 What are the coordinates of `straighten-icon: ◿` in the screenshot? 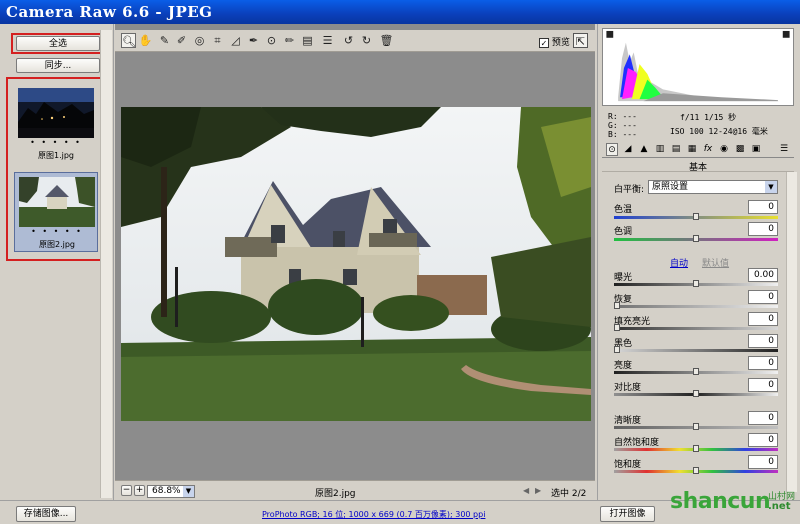 It's located at (235, 40).